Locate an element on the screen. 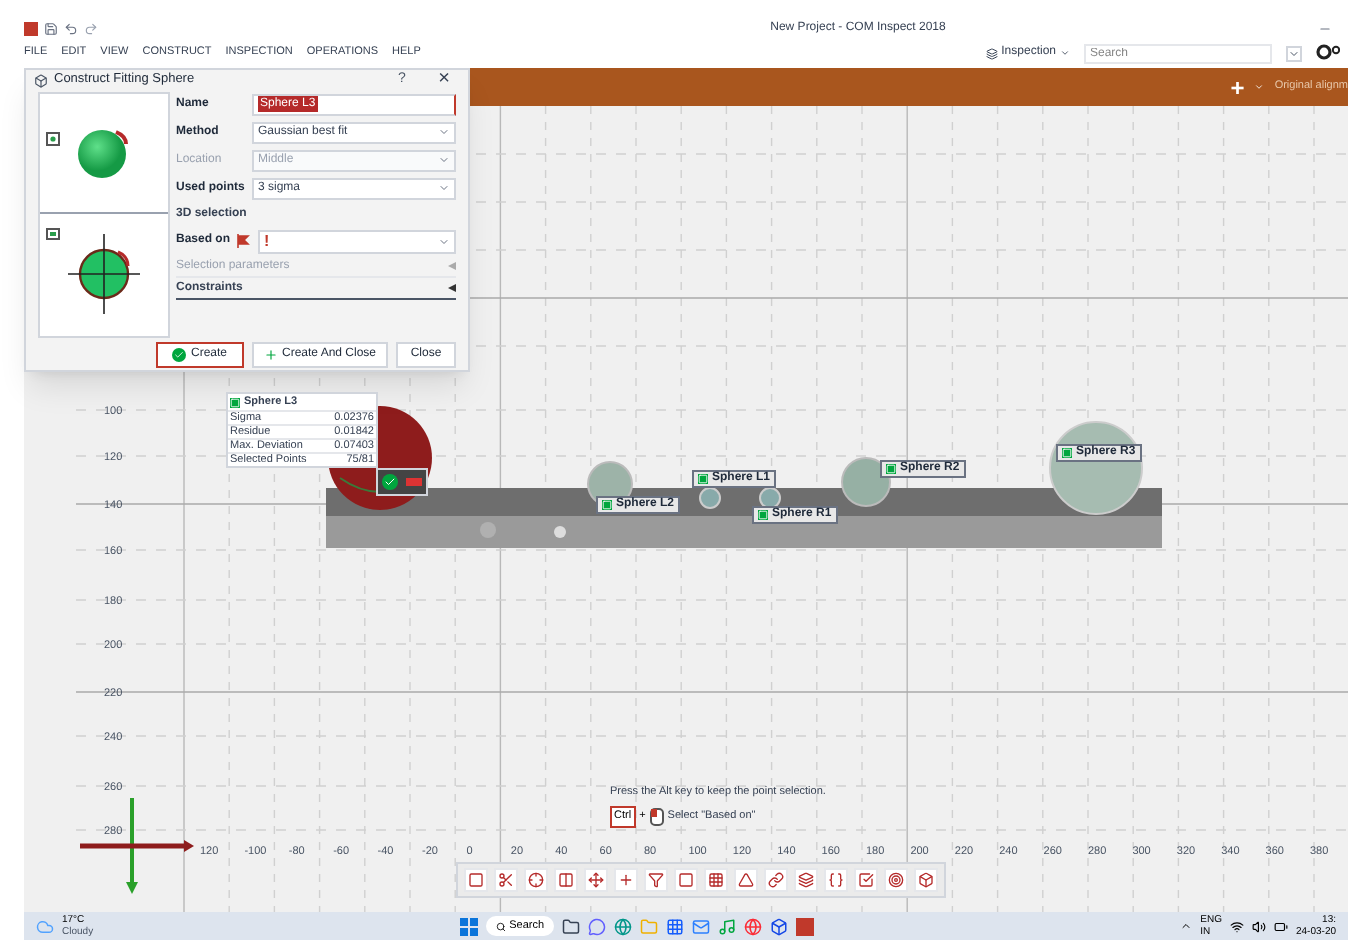 The image size is (1348, 940). target-icon is located at coordinates (896, 880).